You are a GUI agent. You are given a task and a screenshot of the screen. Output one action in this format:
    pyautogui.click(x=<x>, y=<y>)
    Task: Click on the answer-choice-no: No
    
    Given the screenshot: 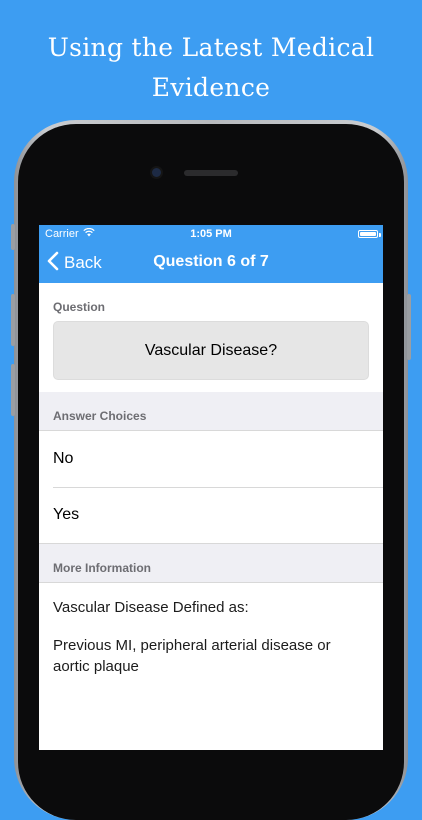 What is the action you would take?
    pyautogui.click(x=211, y=459)
    